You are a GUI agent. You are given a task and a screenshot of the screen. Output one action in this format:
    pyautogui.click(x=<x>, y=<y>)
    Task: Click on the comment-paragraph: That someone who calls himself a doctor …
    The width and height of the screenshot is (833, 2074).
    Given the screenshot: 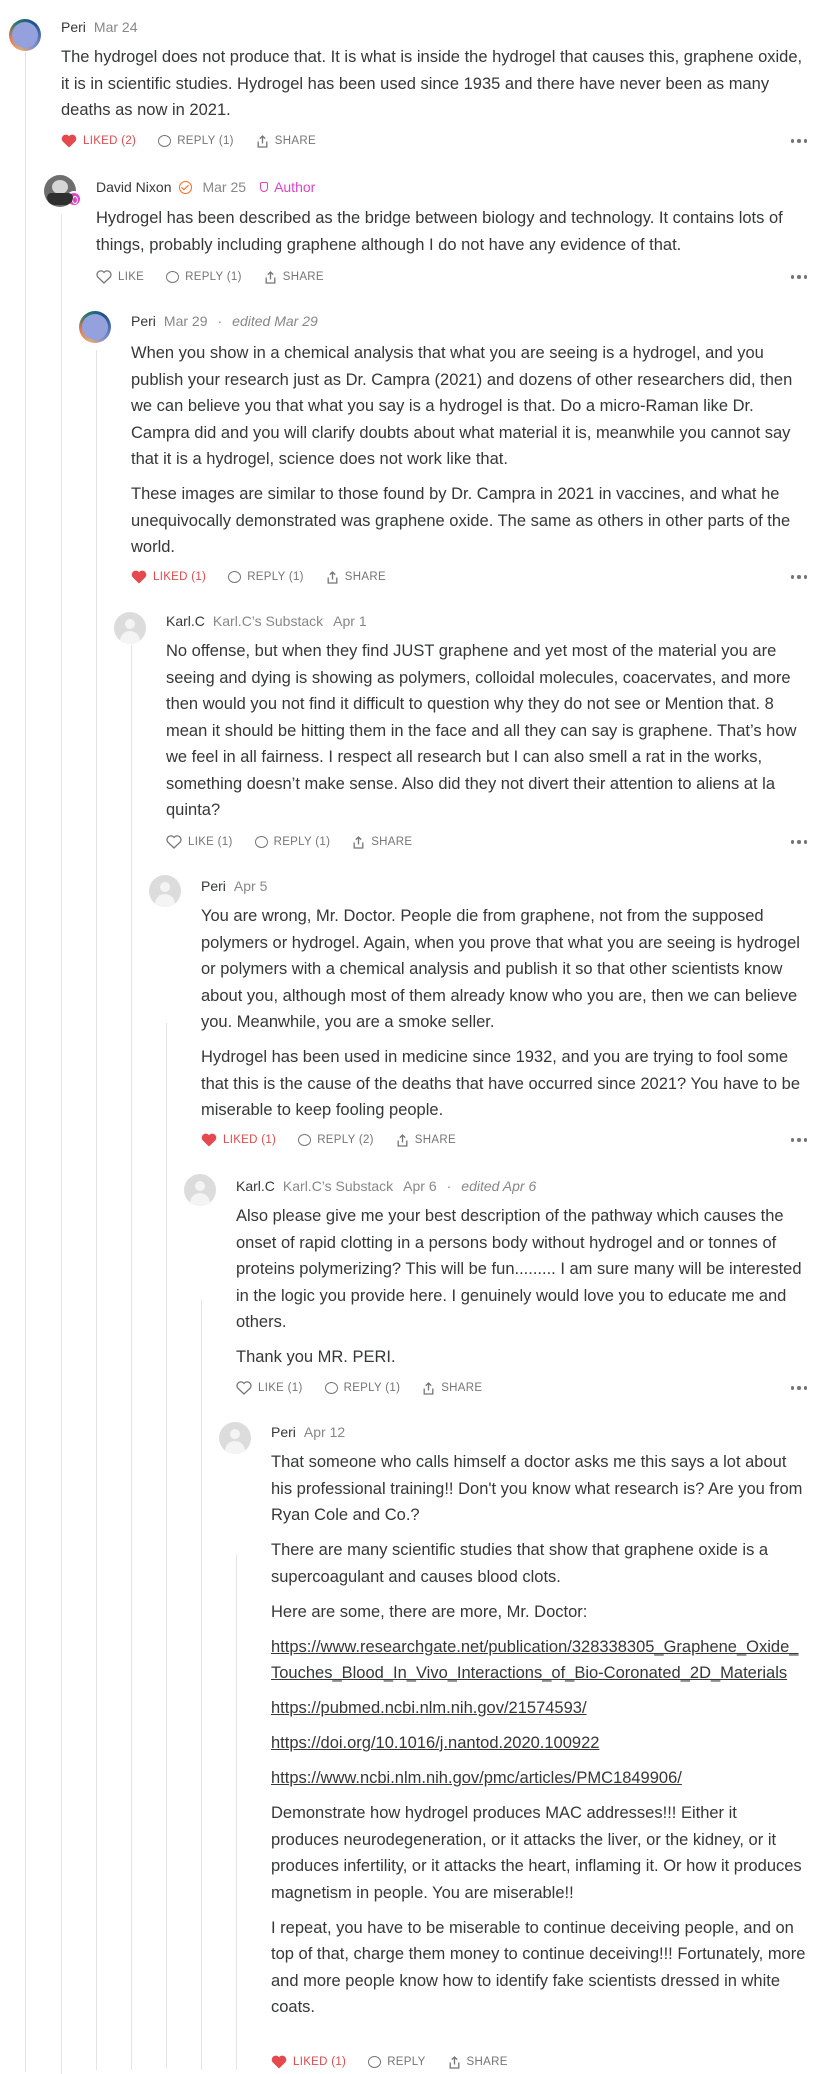 What is the action you would take?
    pyautogui.click(x=537, y=1488)
    